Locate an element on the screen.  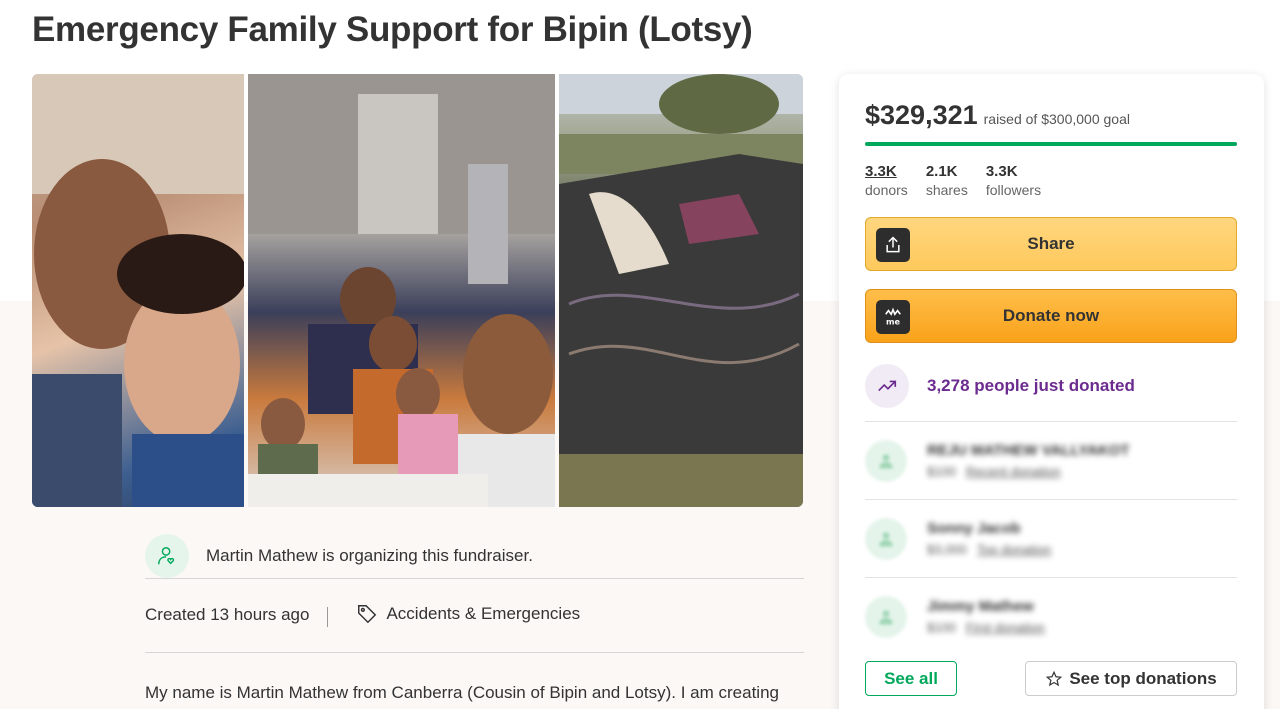
category-label: Accidents & Emergencies is located at coordinates (483, 614).